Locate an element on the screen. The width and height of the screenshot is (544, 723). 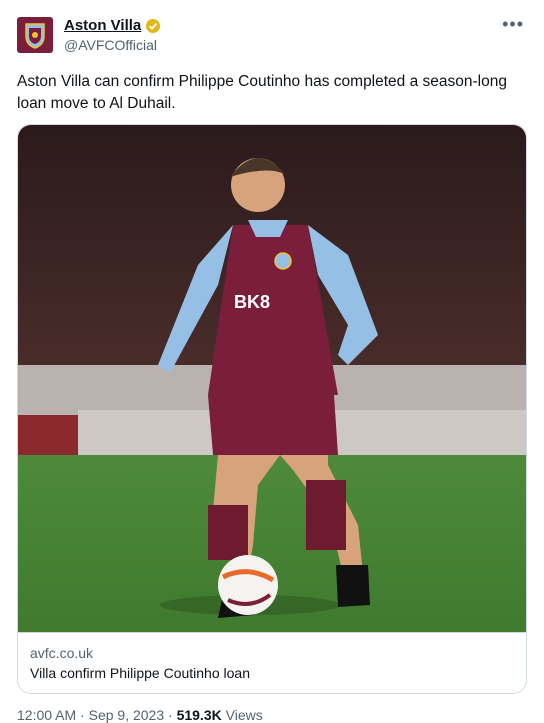
avatar is located at coordinates (35, 35).